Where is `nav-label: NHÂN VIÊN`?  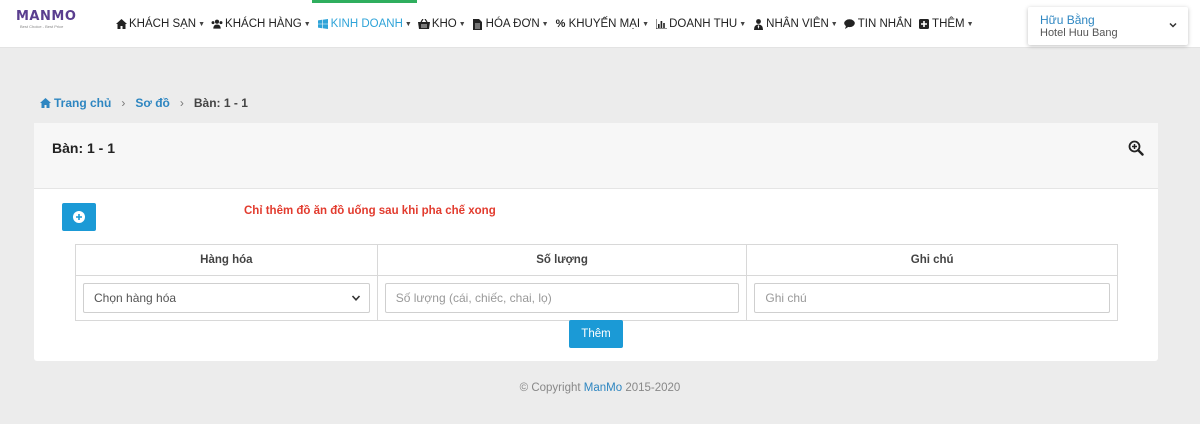 nav-label: NHÂN VIÊN is located at coordinates (797, 24).